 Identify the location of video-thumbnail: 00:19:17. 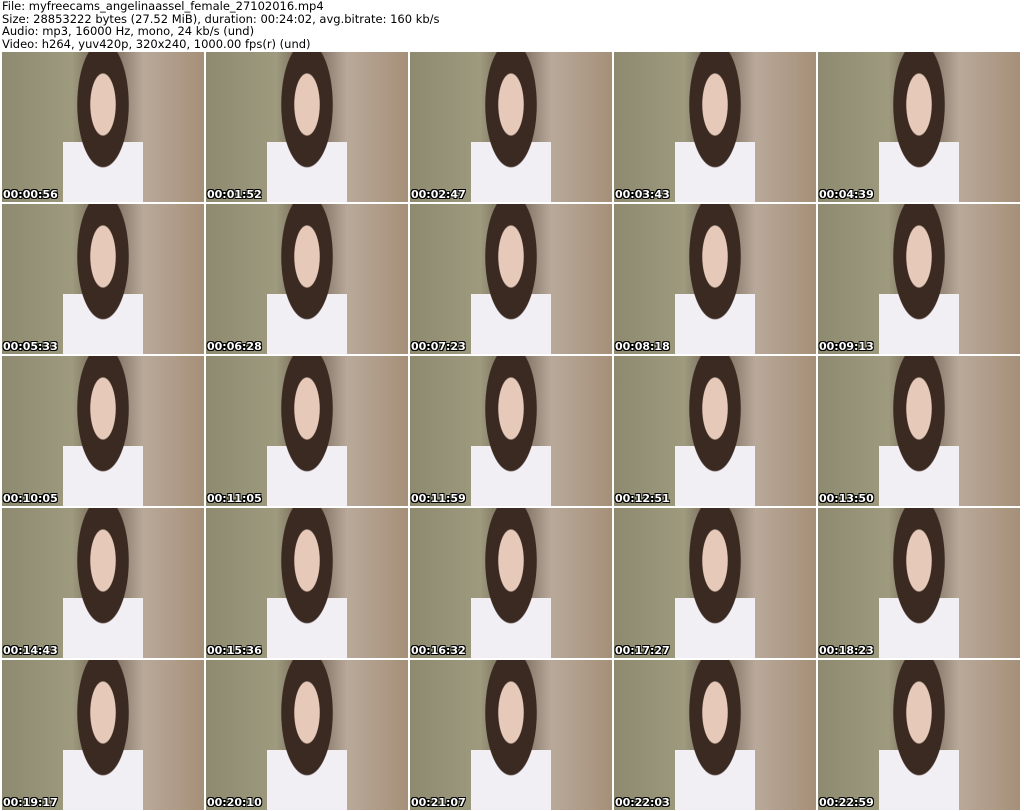
(103, 735).